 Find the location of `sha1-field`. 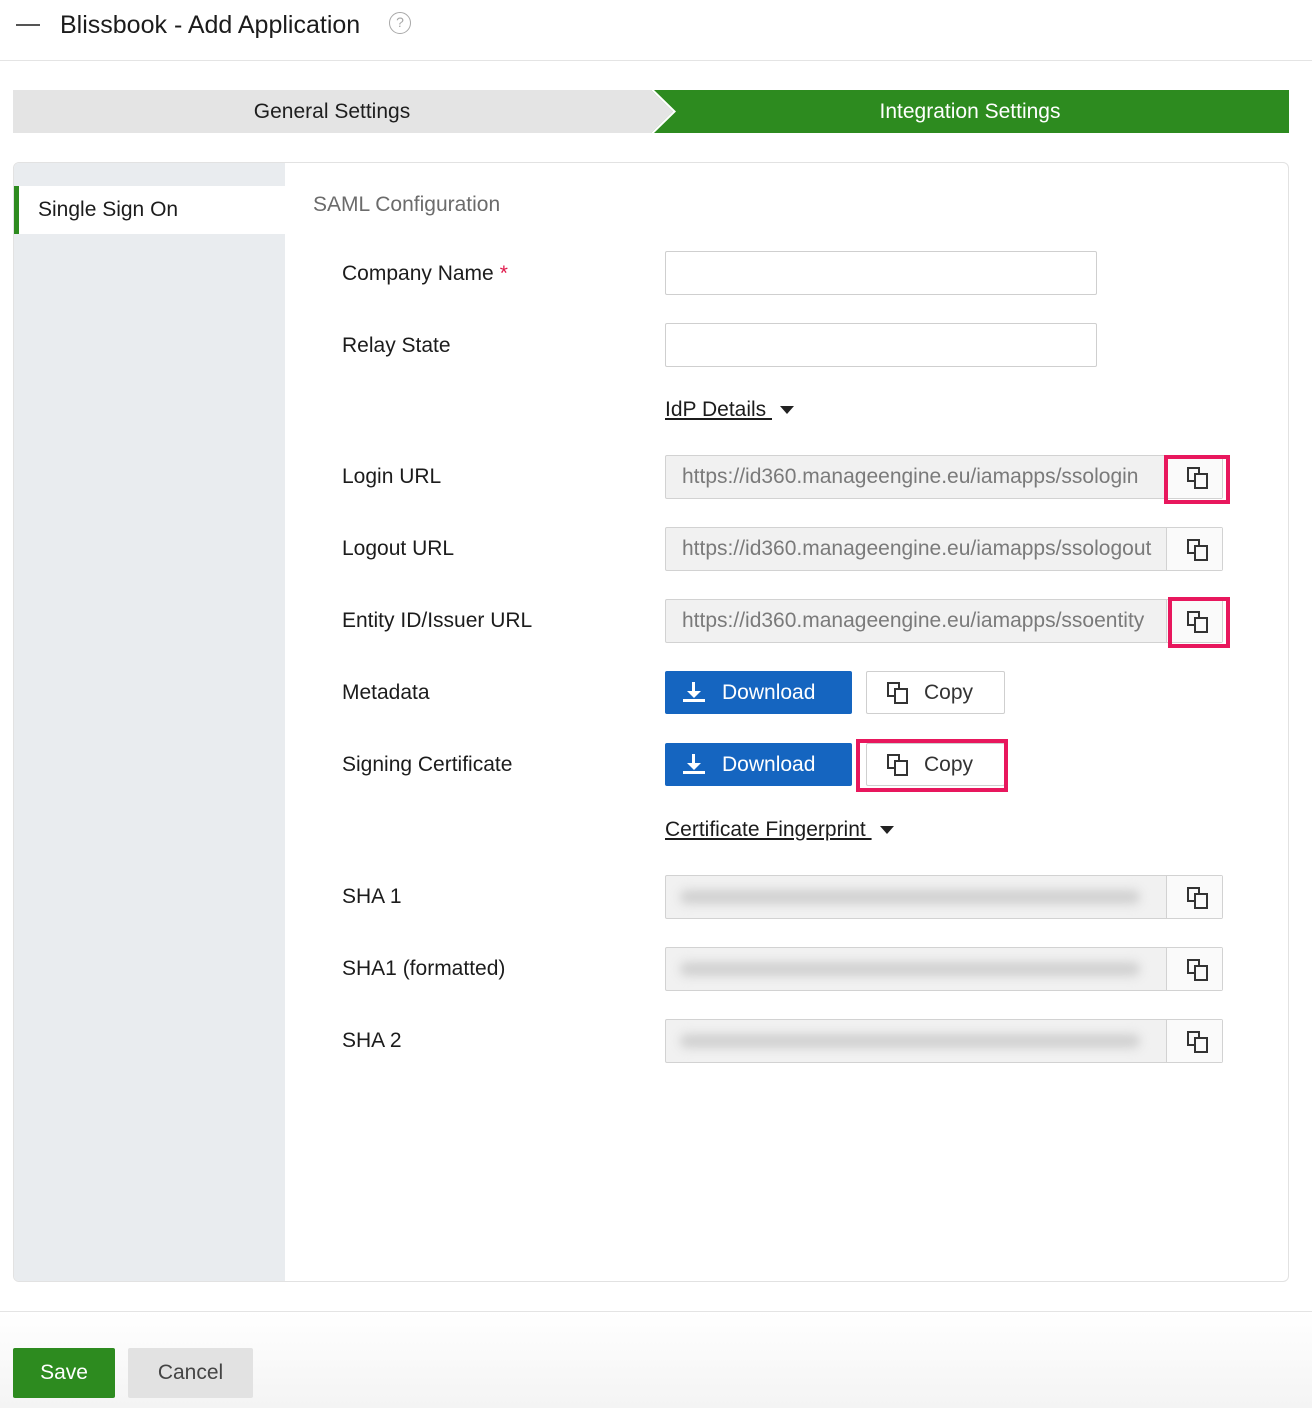

sha1-field is located at coordinates (944, 897).